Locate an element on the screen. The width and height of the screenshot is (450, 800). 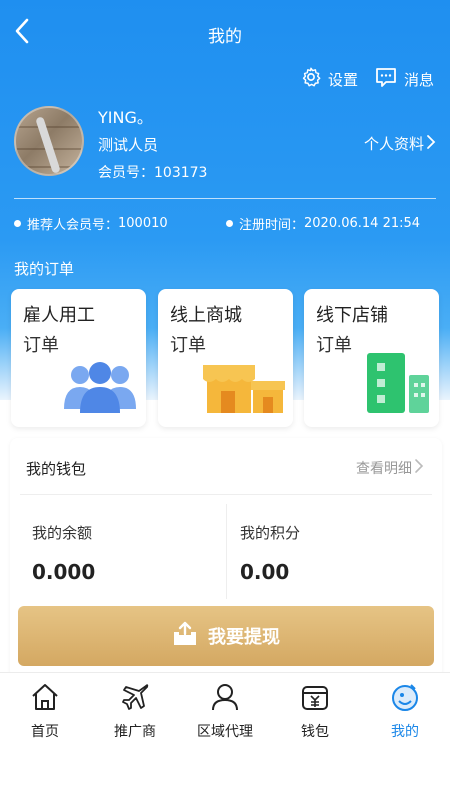
tab-mine: 我的 is located at coordinates (405, 711).